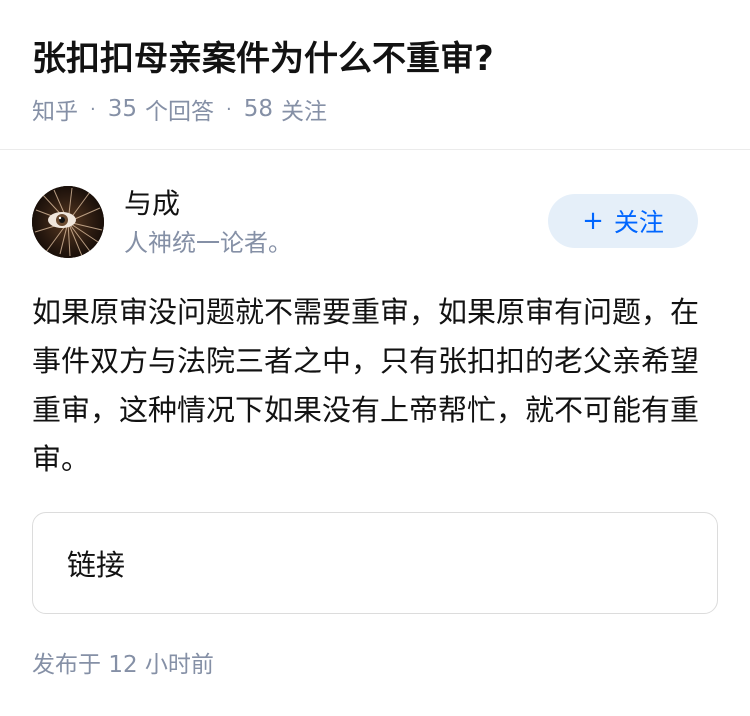  I want to click on author-name: 与成, so click(152, 204).